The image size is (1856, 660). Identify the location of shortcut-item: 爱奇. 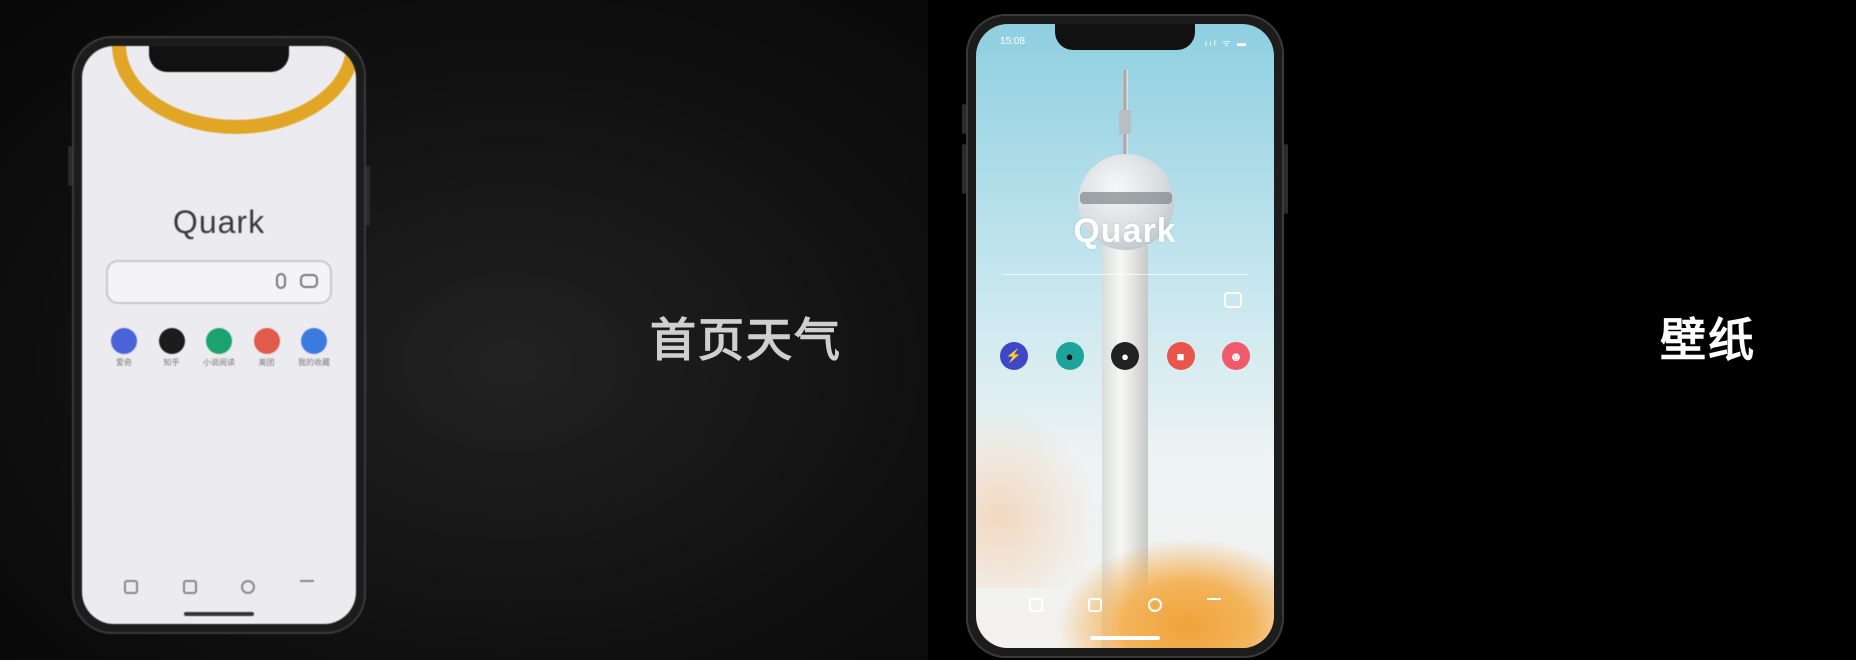
(124, 348).